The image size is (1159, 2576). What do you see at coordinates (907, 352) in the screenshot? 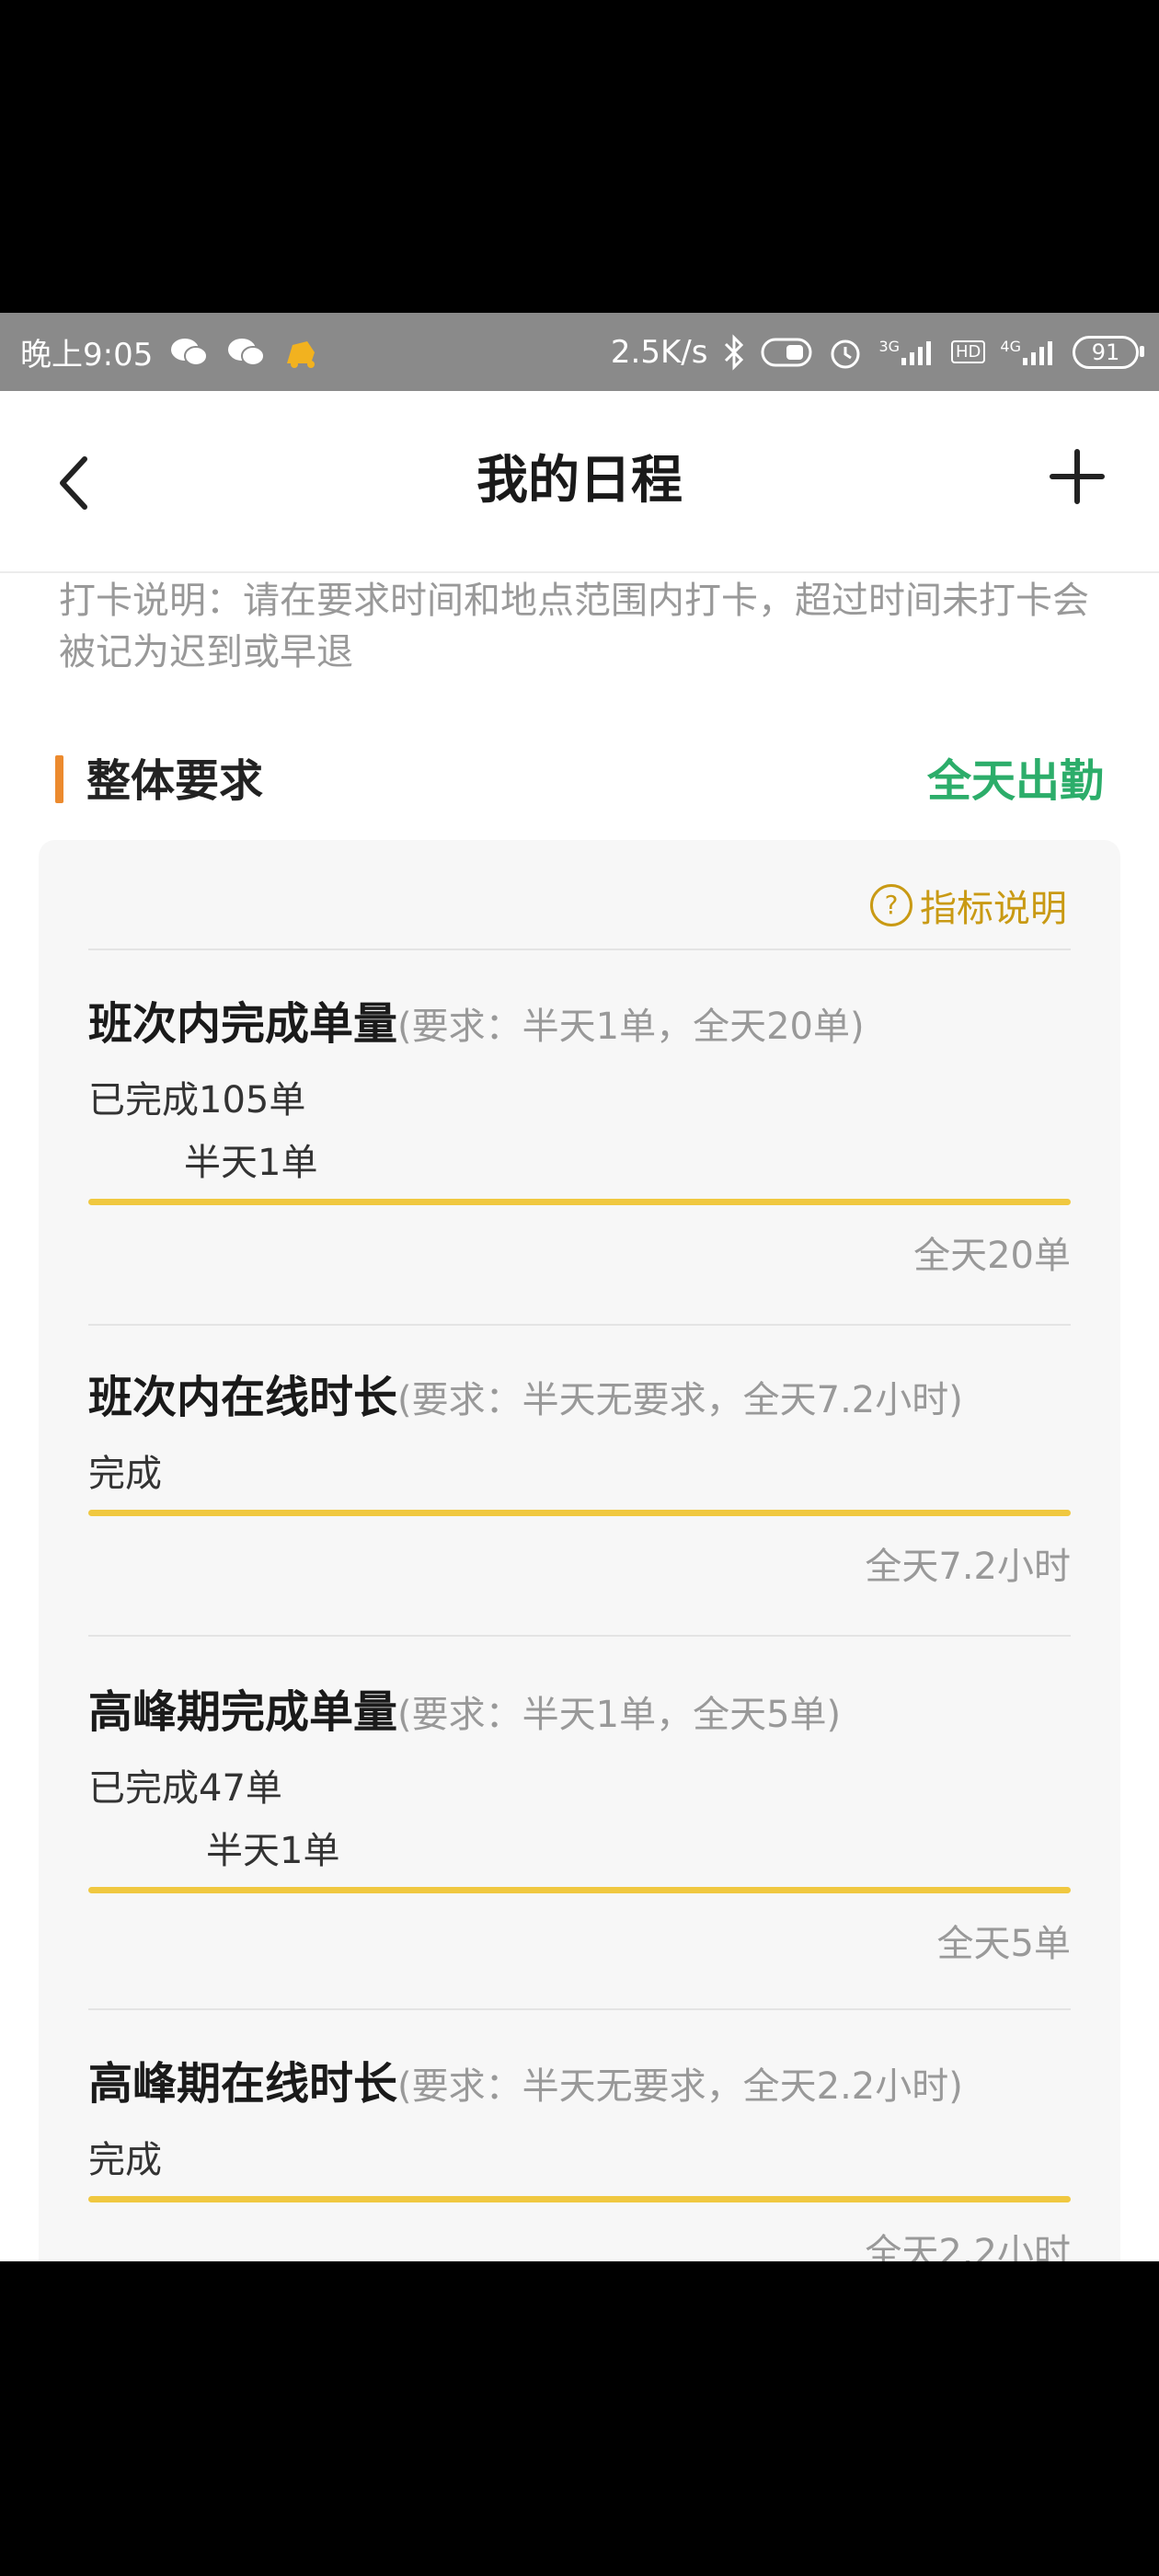
I see `signal-3g-icon: 3G` at bounding box center [907, 352].